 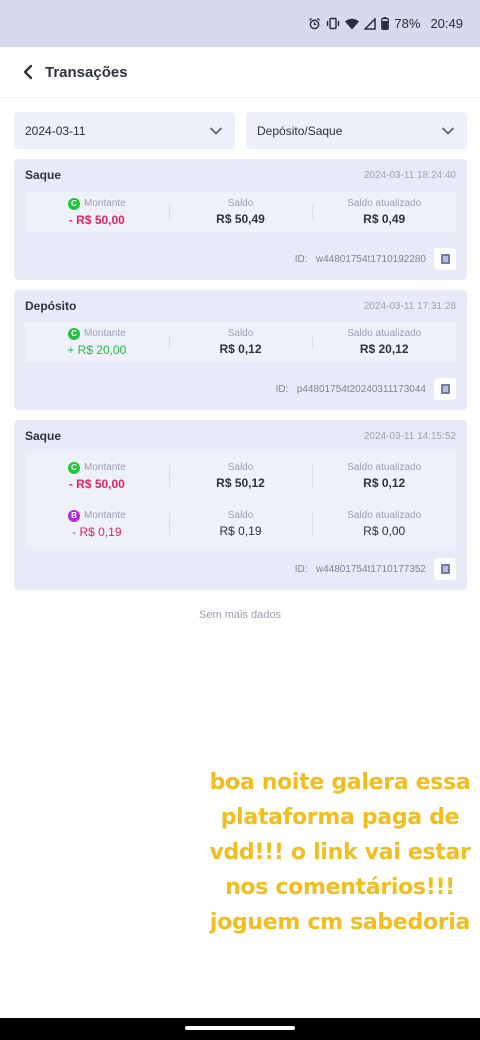 I want to click on vibrate-icon, so click(x=333, y=23).